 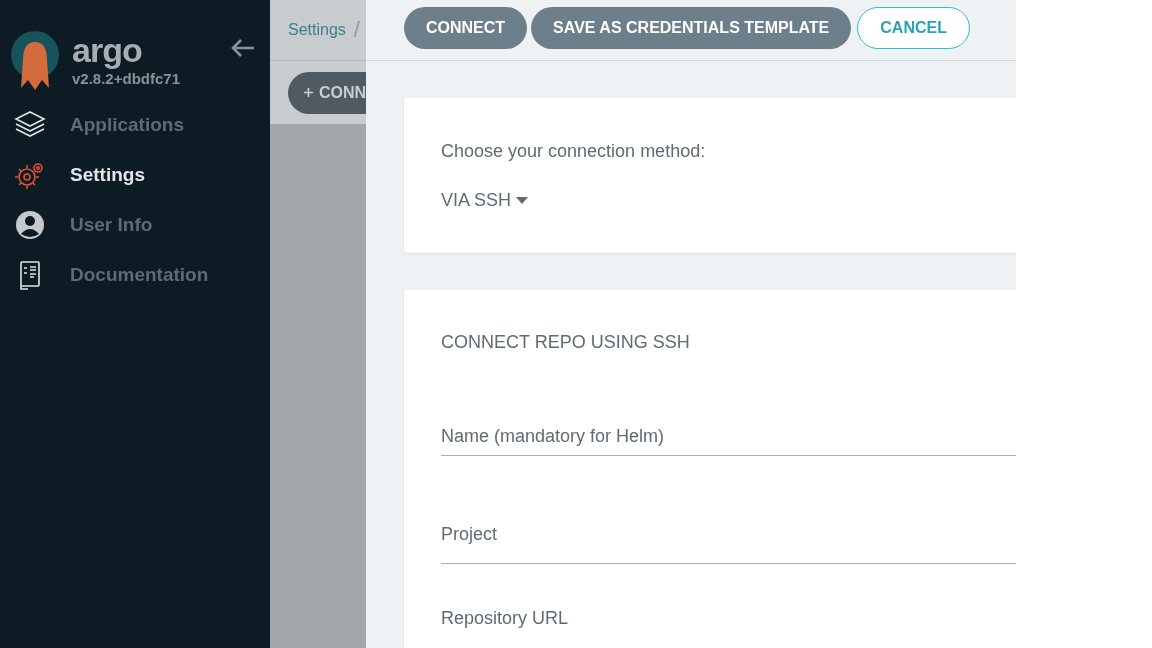 What do you see at coordinates (135, 225) in the screenshot?
I see `nav-item: User Info` at bounding box center [135, 225].